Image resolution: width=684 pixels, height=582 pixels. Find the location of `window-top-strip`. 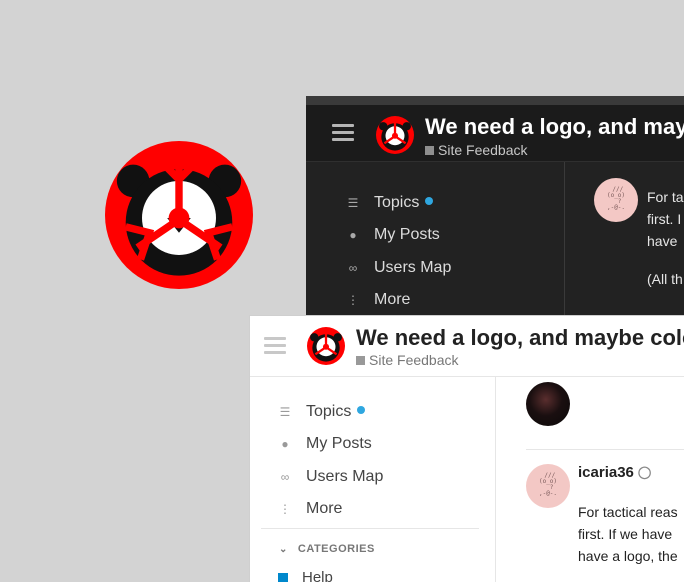

window-top-strip is located at coordinates (495, 100).